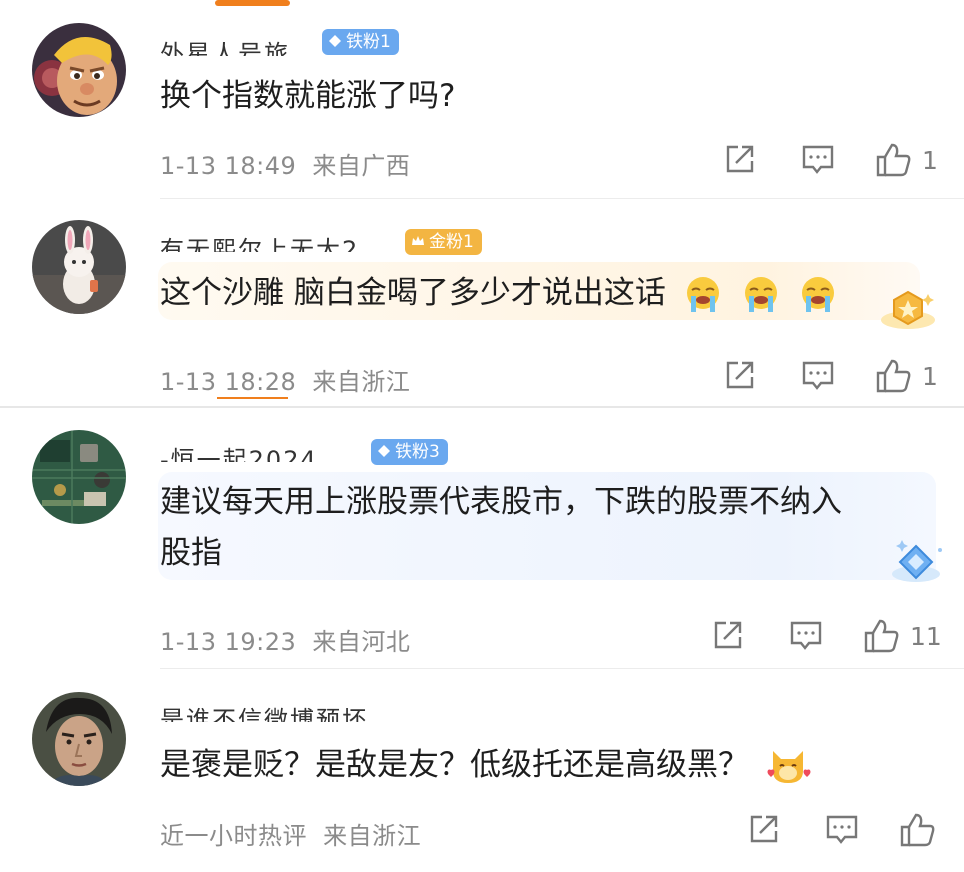  I want to click on comment-time: 1-13 18:49, so click(228, 166).